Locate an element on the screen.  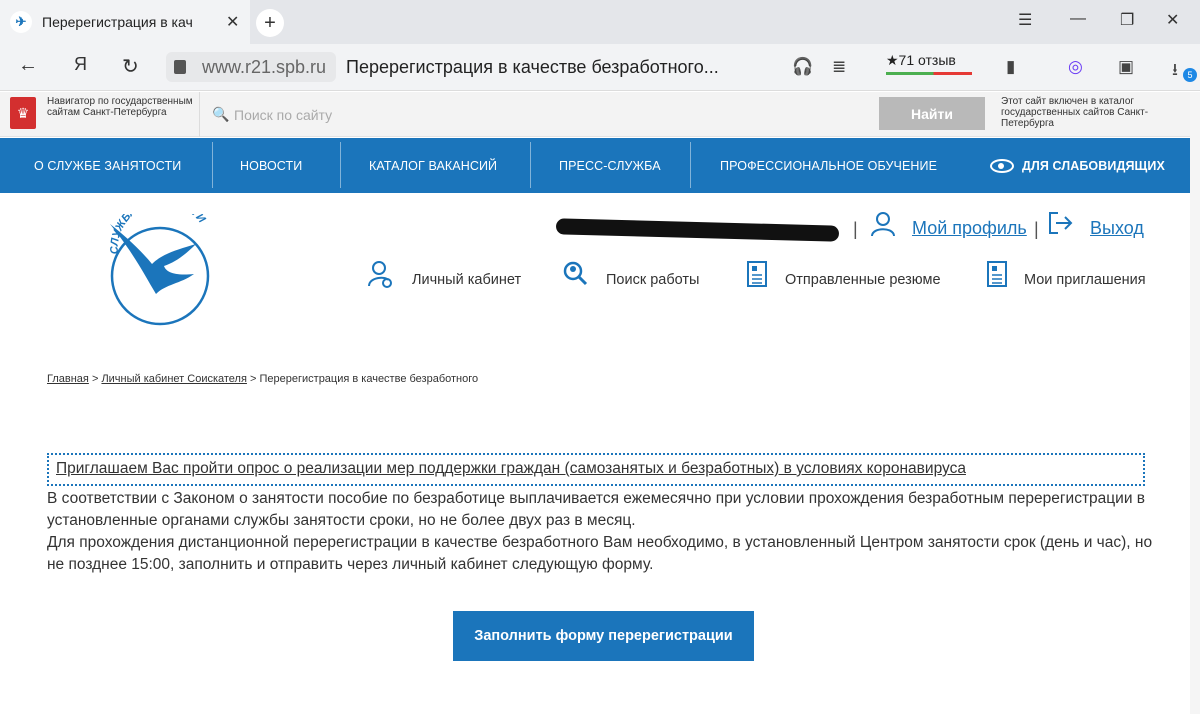
low-vision-label: ДЛЯ СЛАБОВИДЯЩИХ is located at coordinates (1093, 165).